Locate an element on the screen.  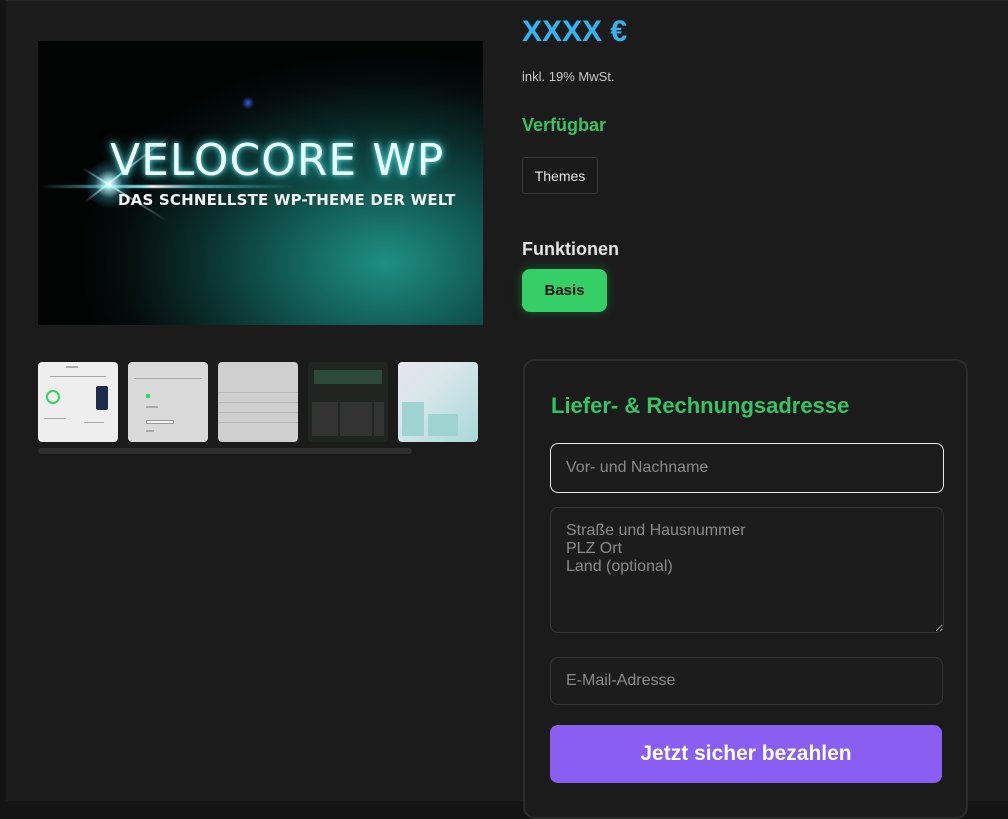
vat-note: inkl. 19% MwSt. is located at coordinates (568, 76).